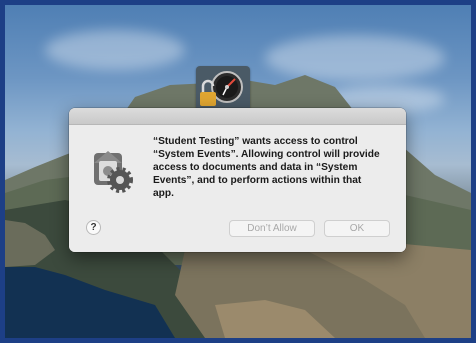  I want to click on dialog-titlebar, so click(237, 116).